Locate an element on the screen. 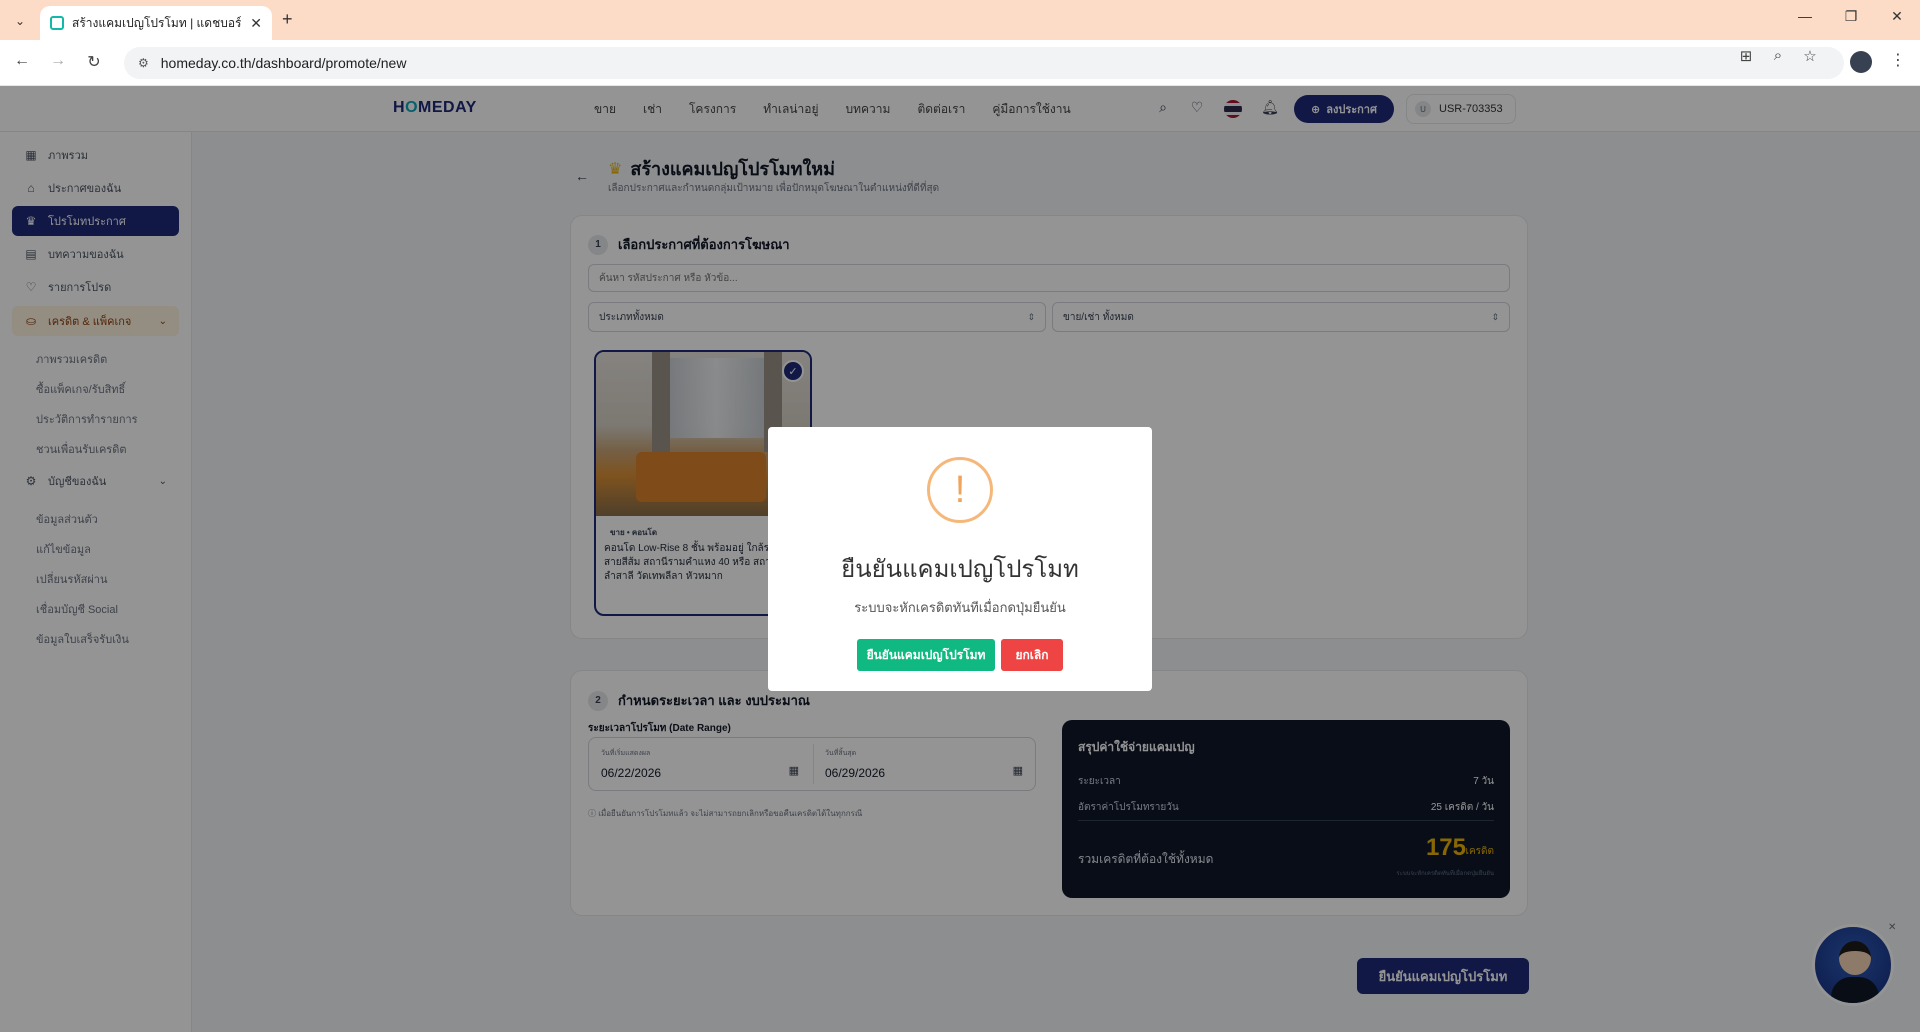 Image resolution: width=1920 pixels, height=1032 pixels. url-text: homeday.co.th/dashboard/promote/new is located at coordinates (283, 63).